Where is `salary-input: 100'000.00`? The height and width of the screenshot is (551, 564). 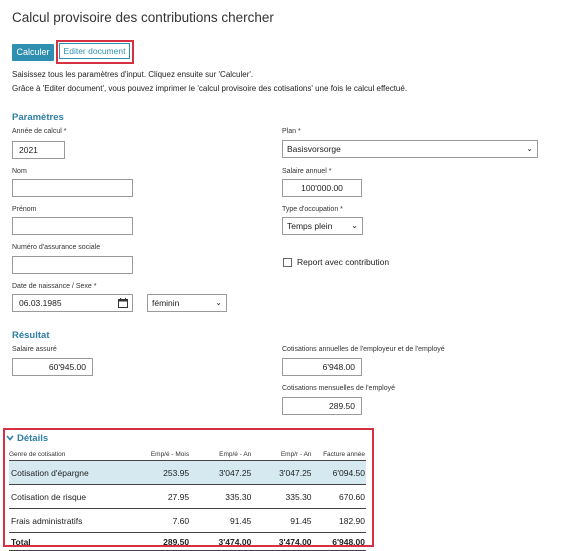 salary-input: 100'000.00 is located at coordinates (322, 188).